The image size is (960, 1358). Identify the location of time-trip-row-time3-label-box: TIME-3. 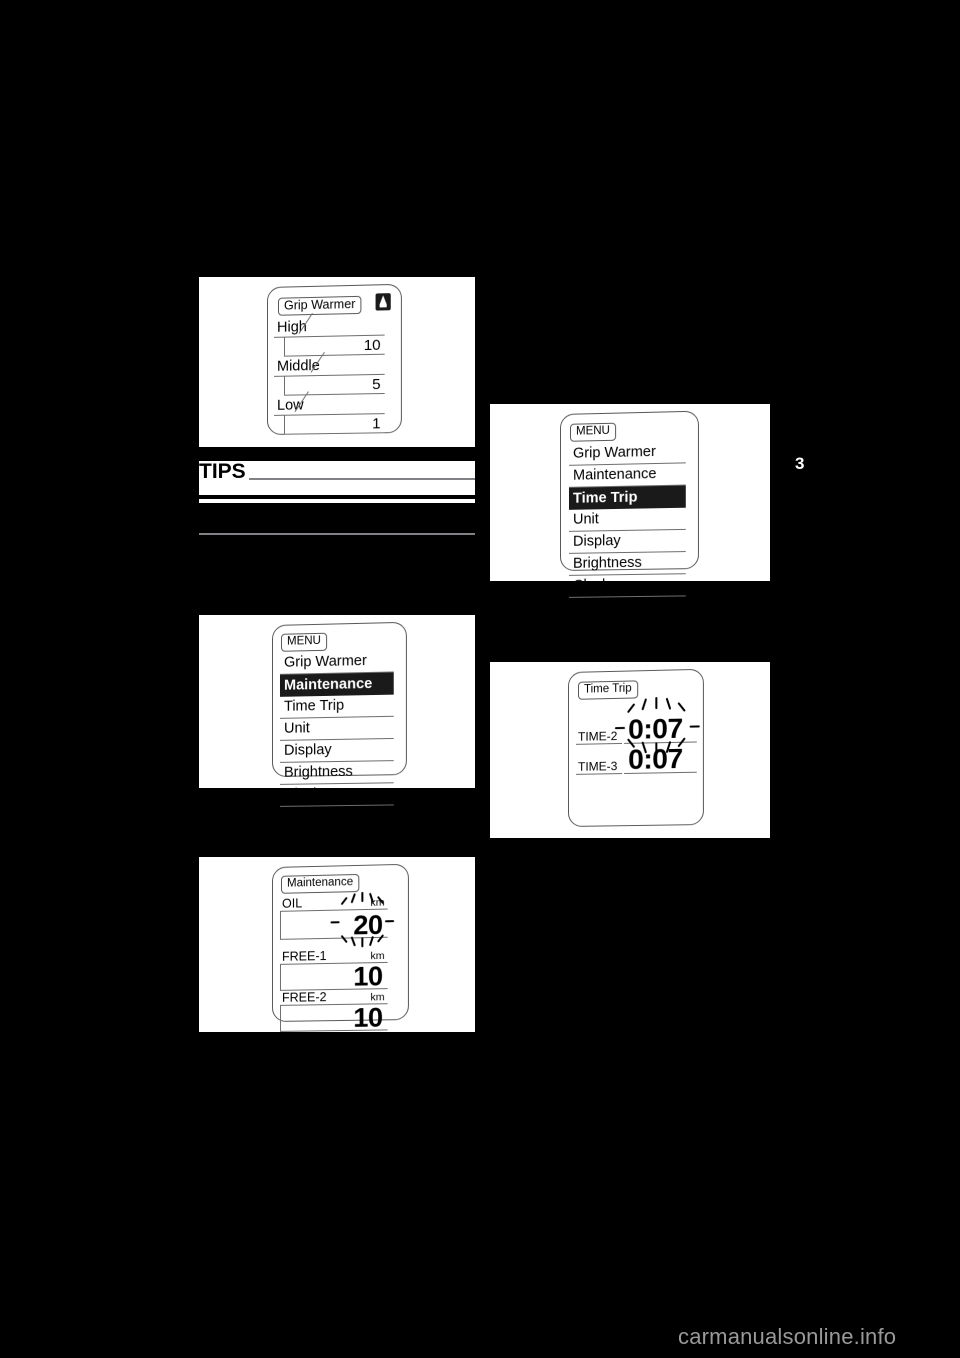
(599, 764).